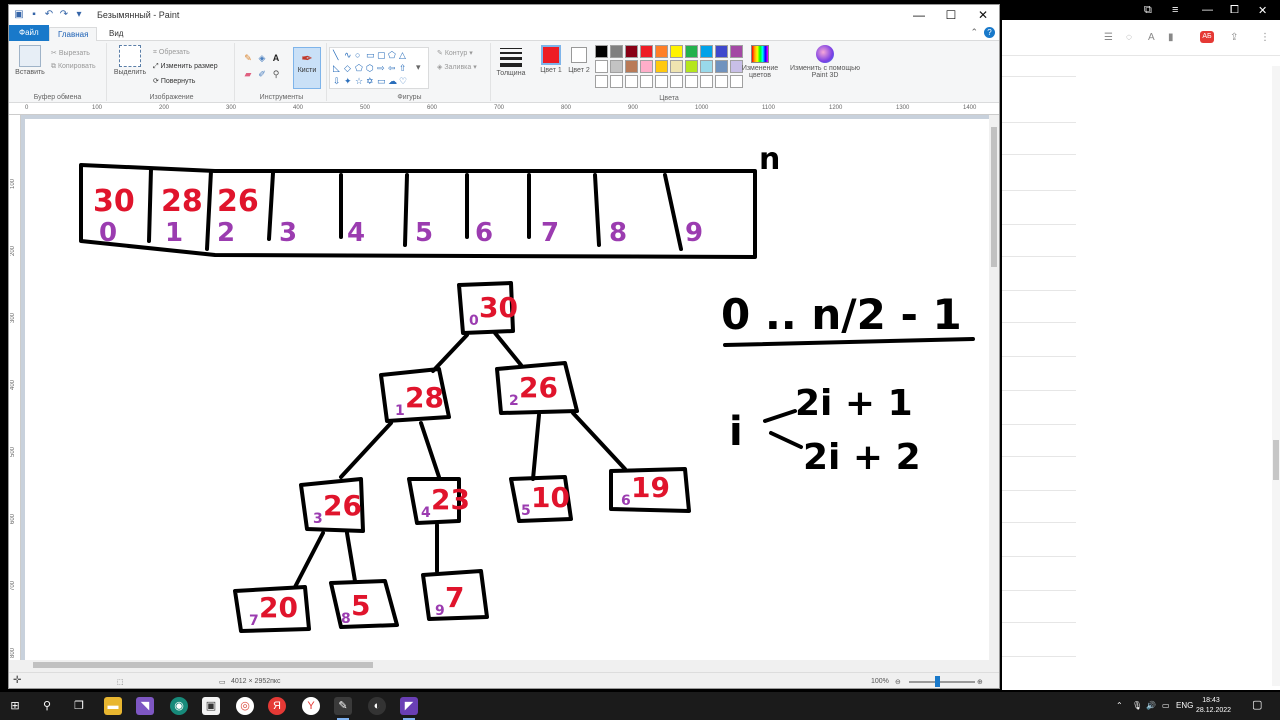 Image resolution: width=1280 pixels, height=720 pixels. Describe the element at coordinates (551, 59) in the screenshot. I see `color1-button: Цвет 1` at that location.